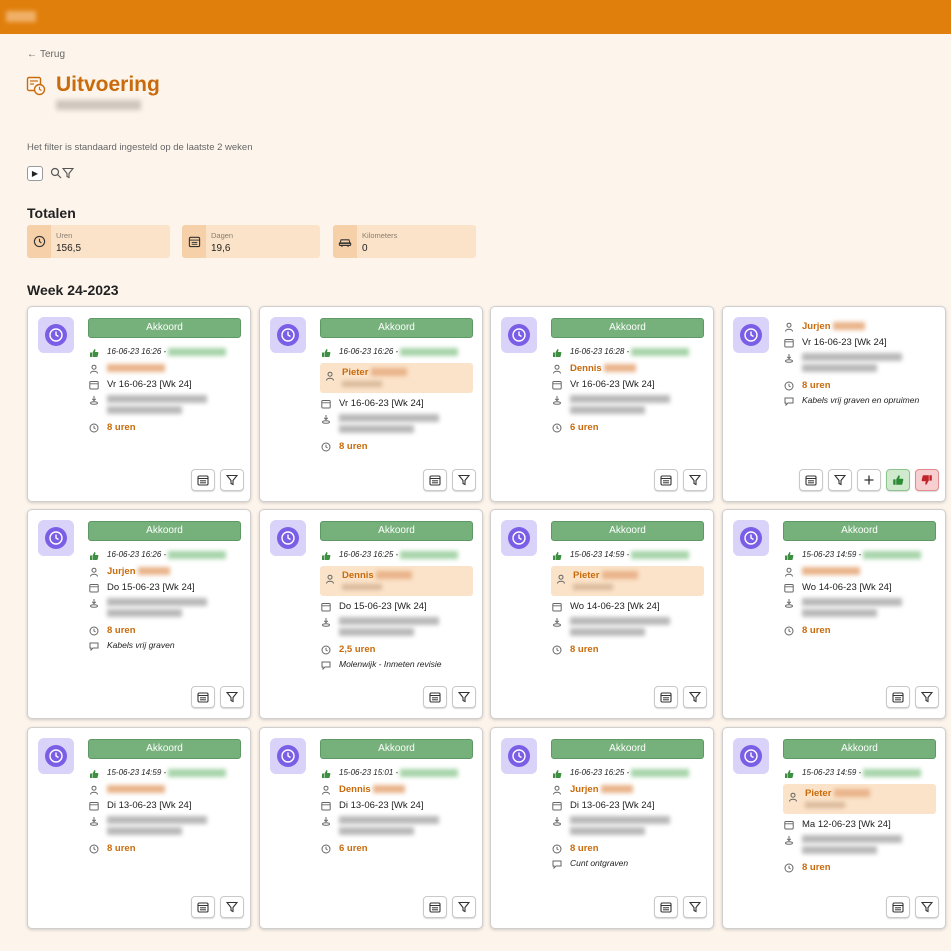 The height and width of the screenshot is (951, 951). What do you see at coordinates (358, 575) in the screenshot?
I see `person-name: Dennis` at bounding box center [358, 575].